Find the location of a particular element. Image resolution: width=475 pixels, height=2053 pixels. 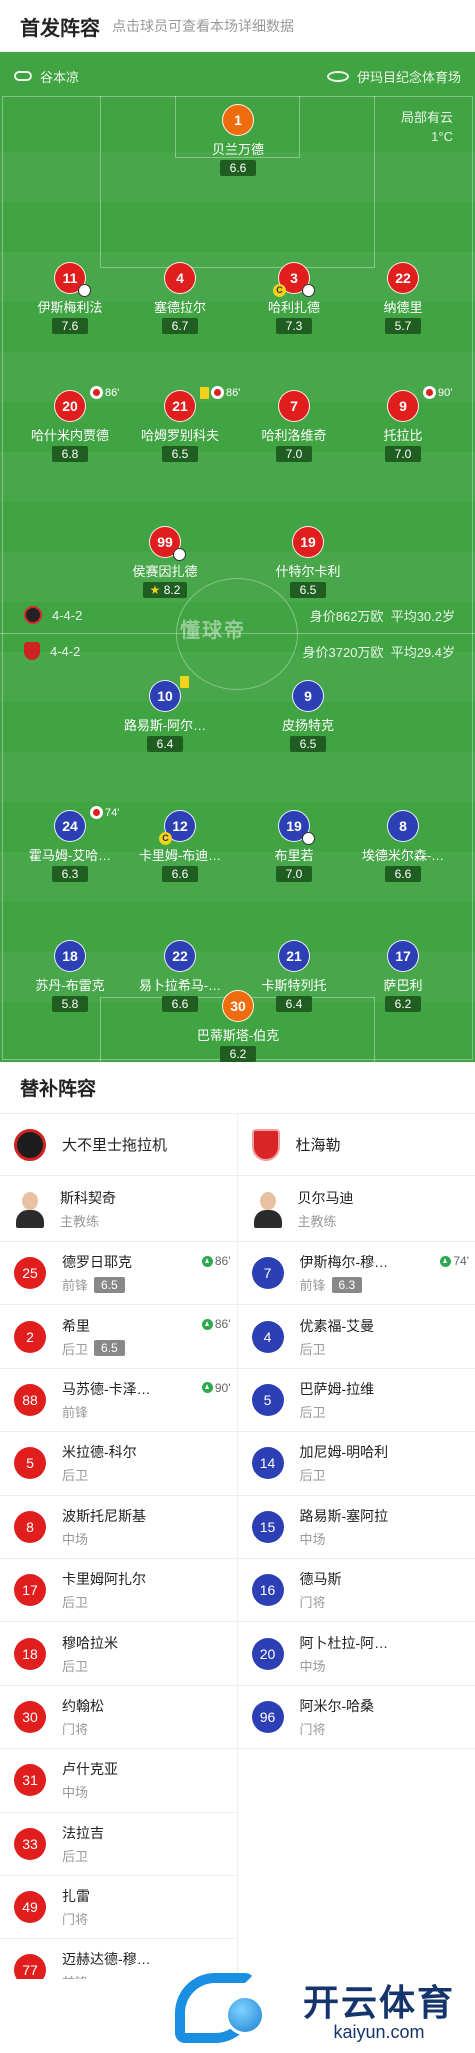

sub-player-row: 2 希里 后卫 6.5 86' is located at coordinates (118, 1337).